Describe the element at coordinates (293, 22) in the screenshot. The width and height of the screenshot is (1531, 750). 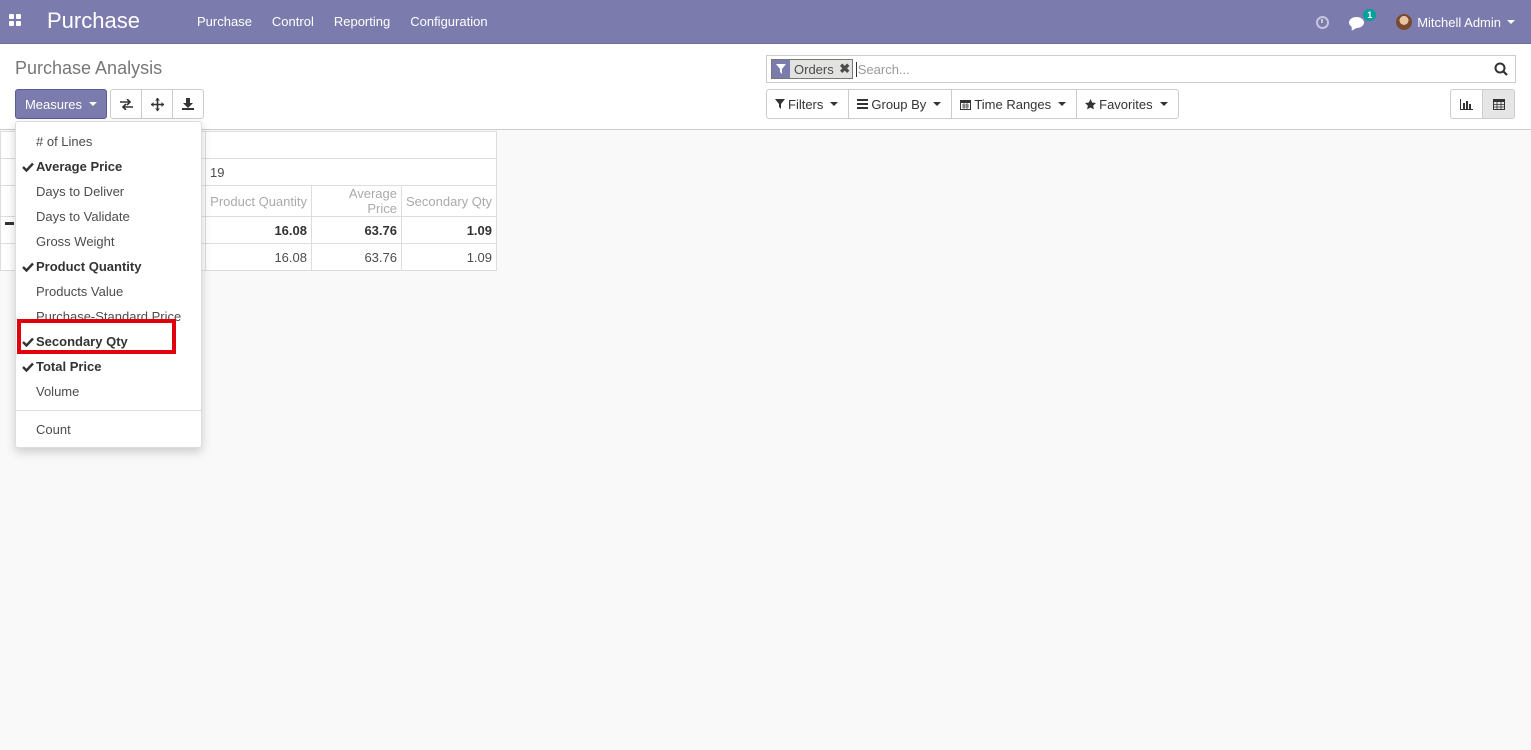
I see `menu-control: Control` at that location.